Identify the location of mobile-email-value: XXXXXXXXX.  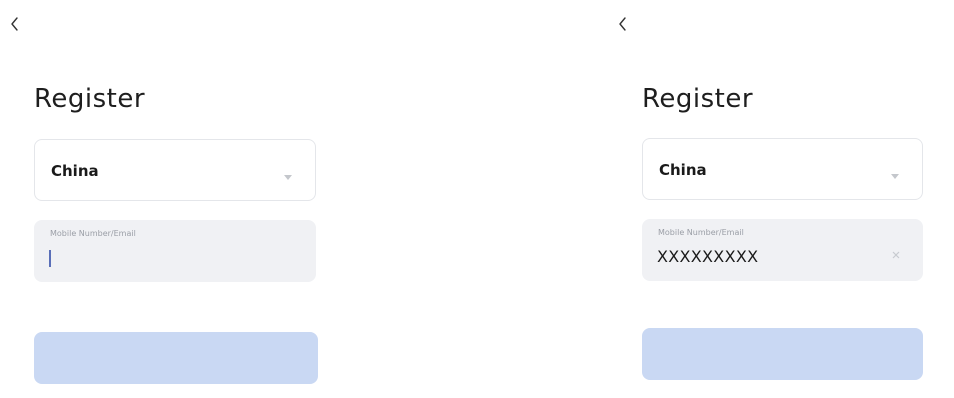
(708, 256).